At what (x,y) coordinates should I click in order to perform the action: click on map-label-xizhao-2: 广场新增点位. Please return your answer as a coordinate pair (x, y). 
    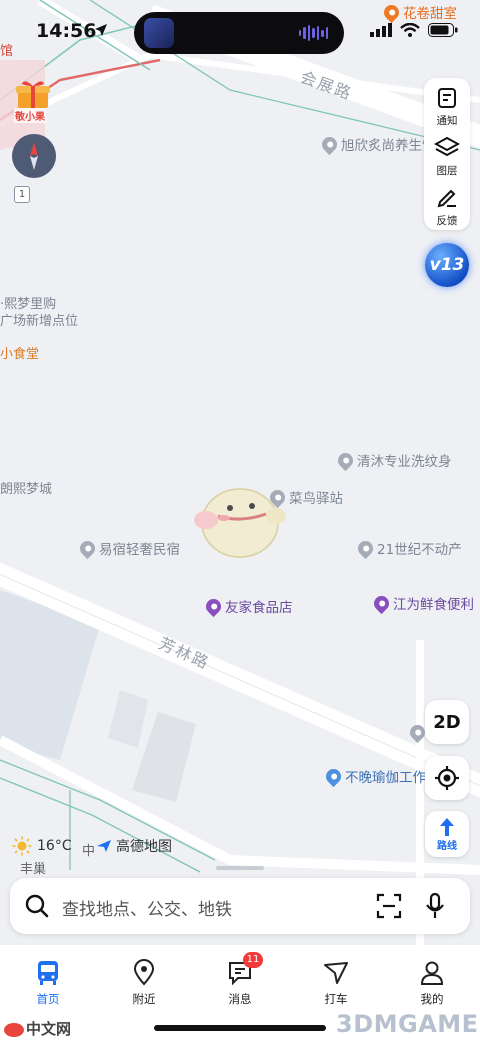
    Looking at the image, I should click on (39, 321).